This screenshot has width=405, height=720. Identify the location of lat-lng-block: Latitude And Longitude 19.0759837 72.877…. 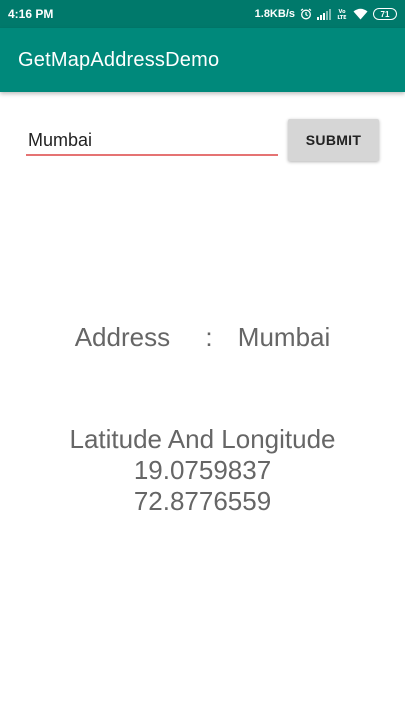
(202, 470).